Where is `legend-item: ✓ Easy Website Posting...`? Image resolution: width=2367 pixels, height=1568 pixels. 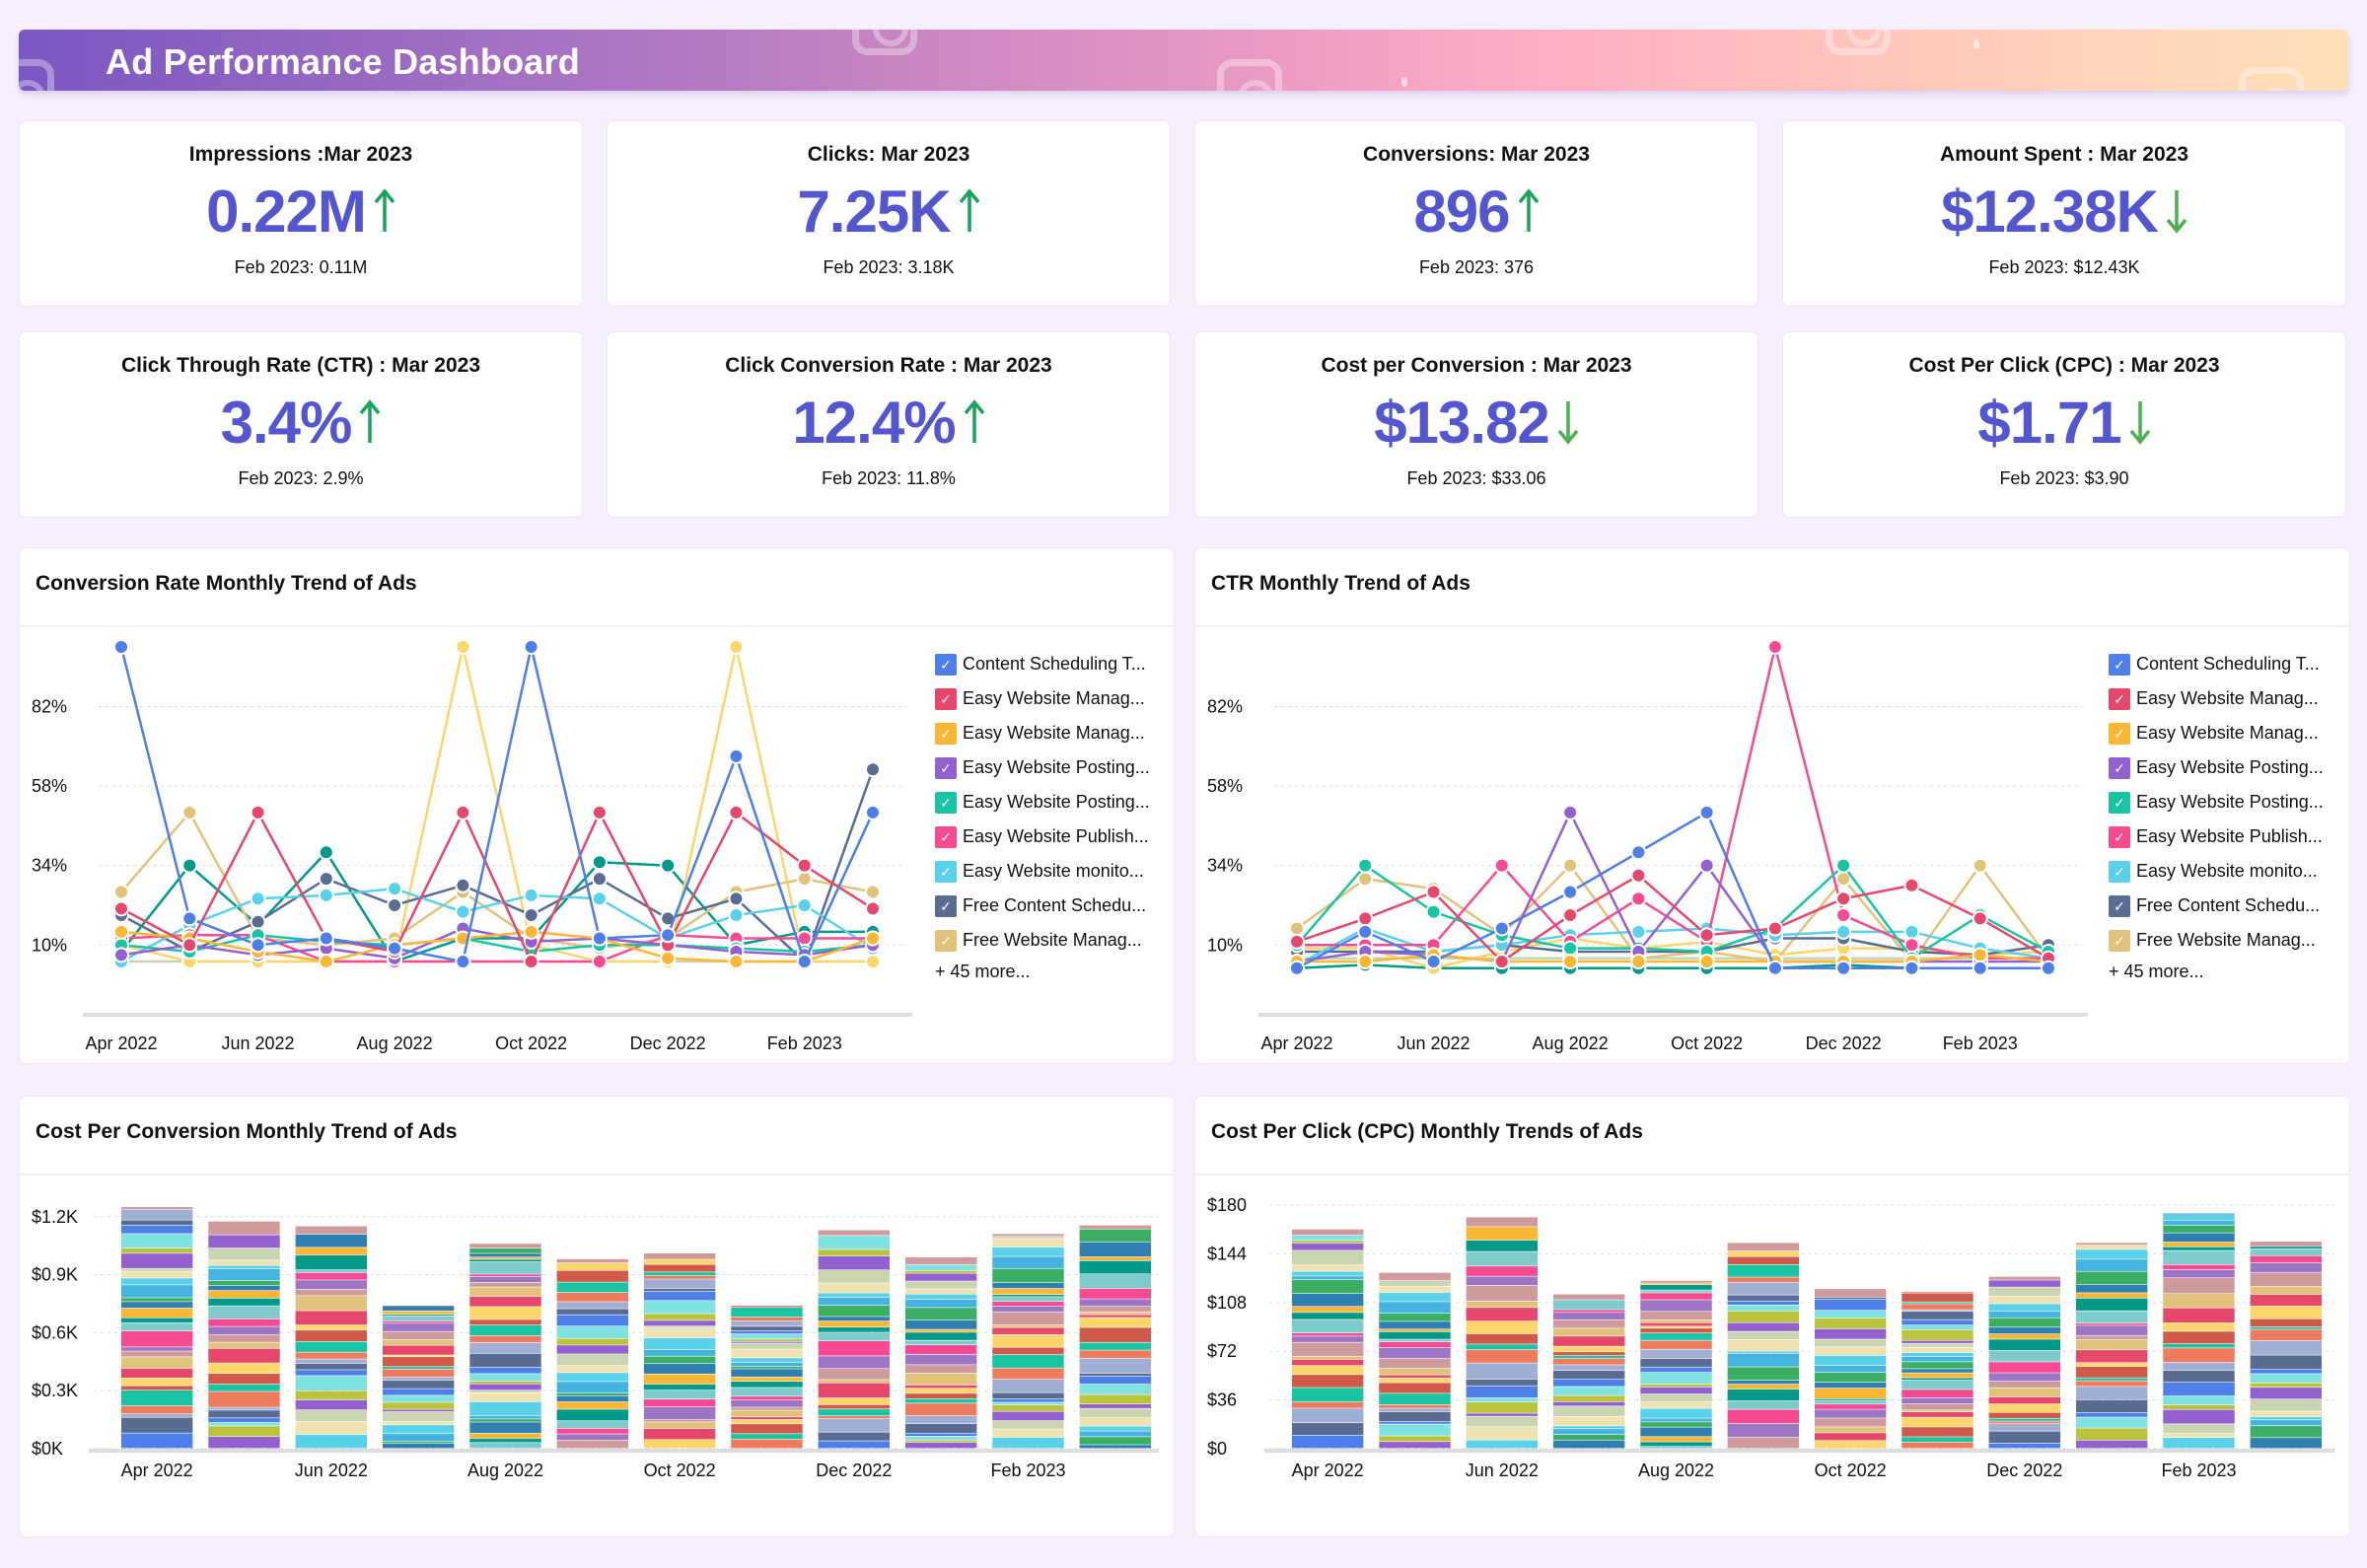 legend-item: ✓ Easy Website Posting... is located at coordinates (1042, 802).